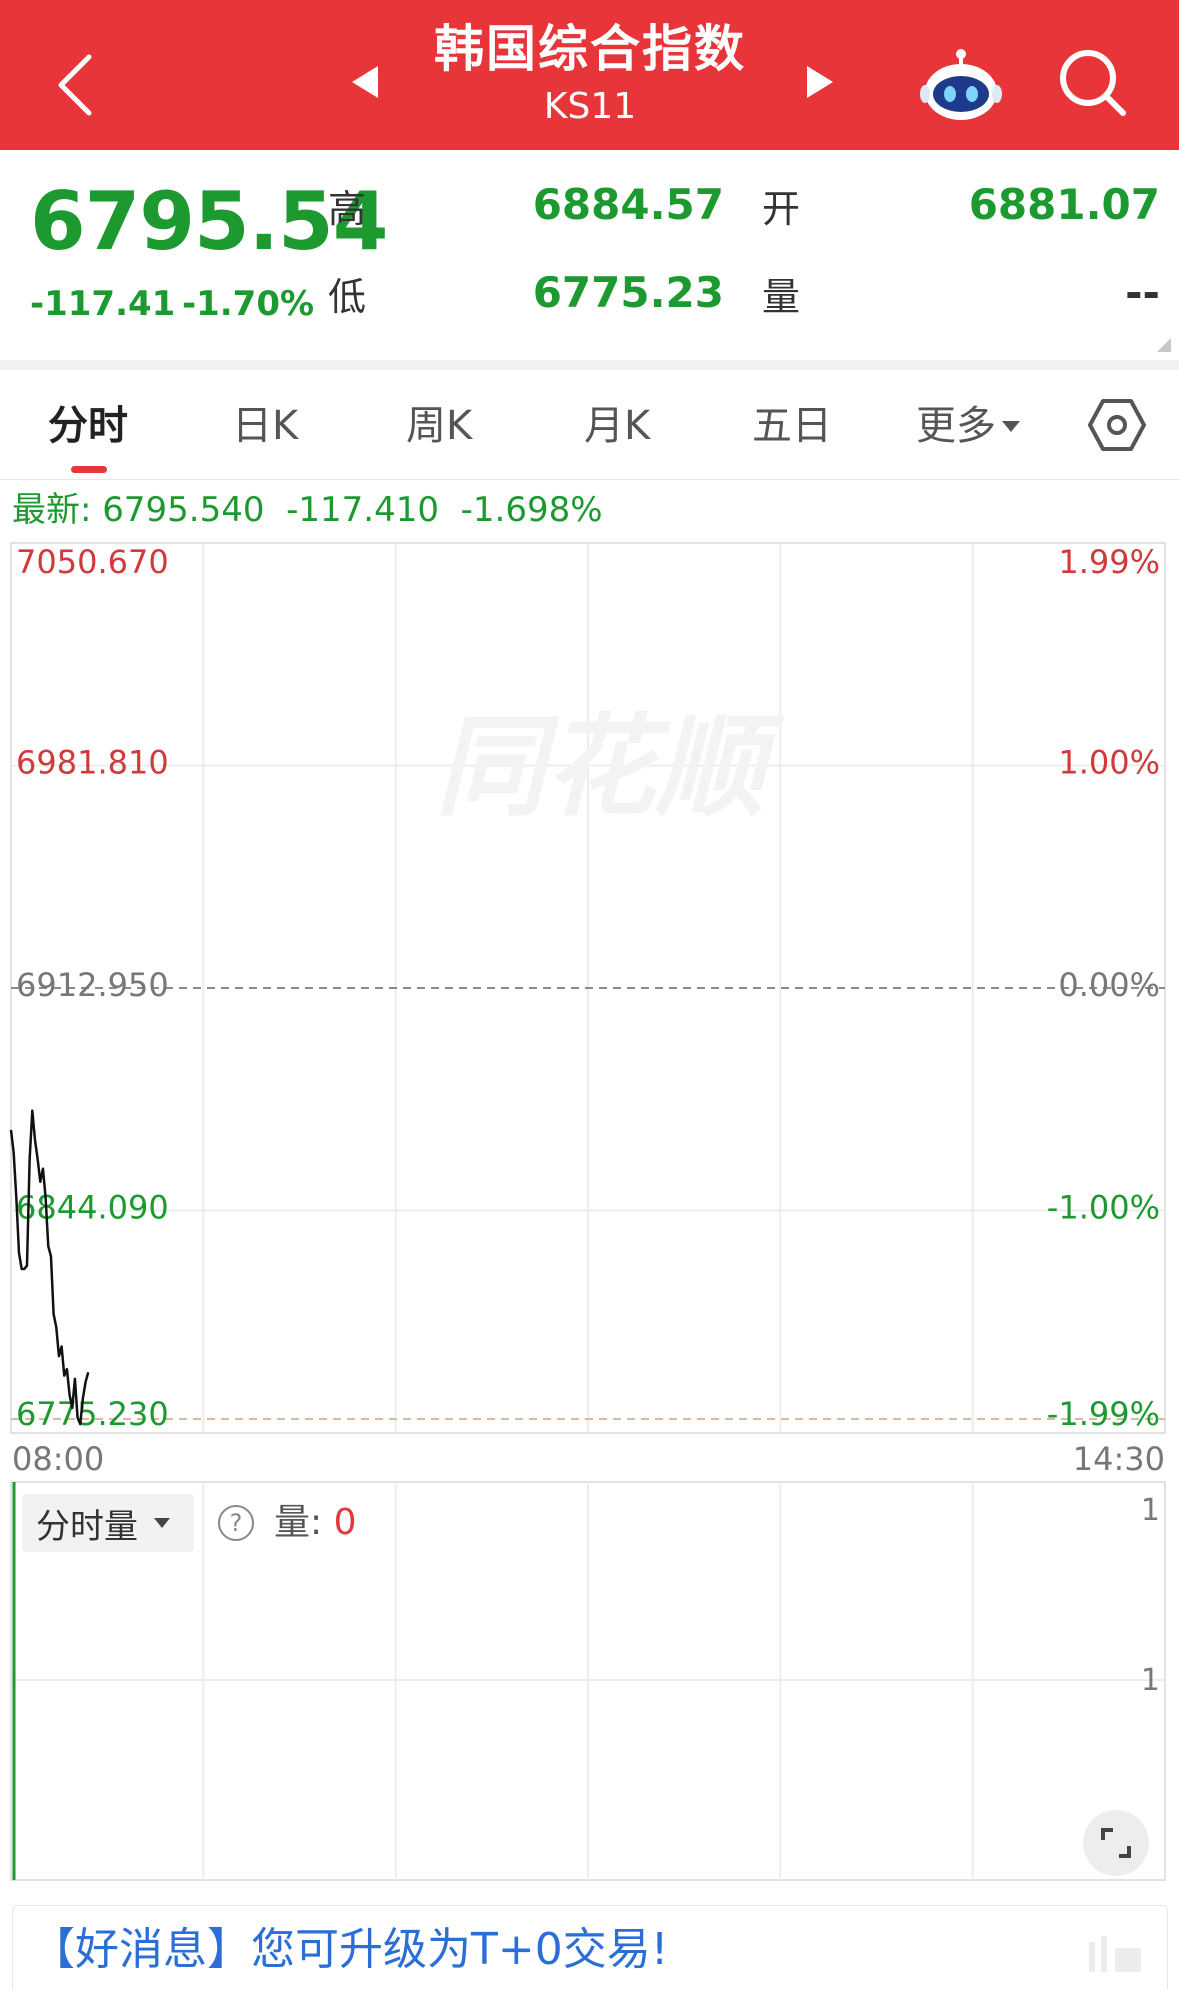  I want to click on triangle-right-icon, so click(820, 82).